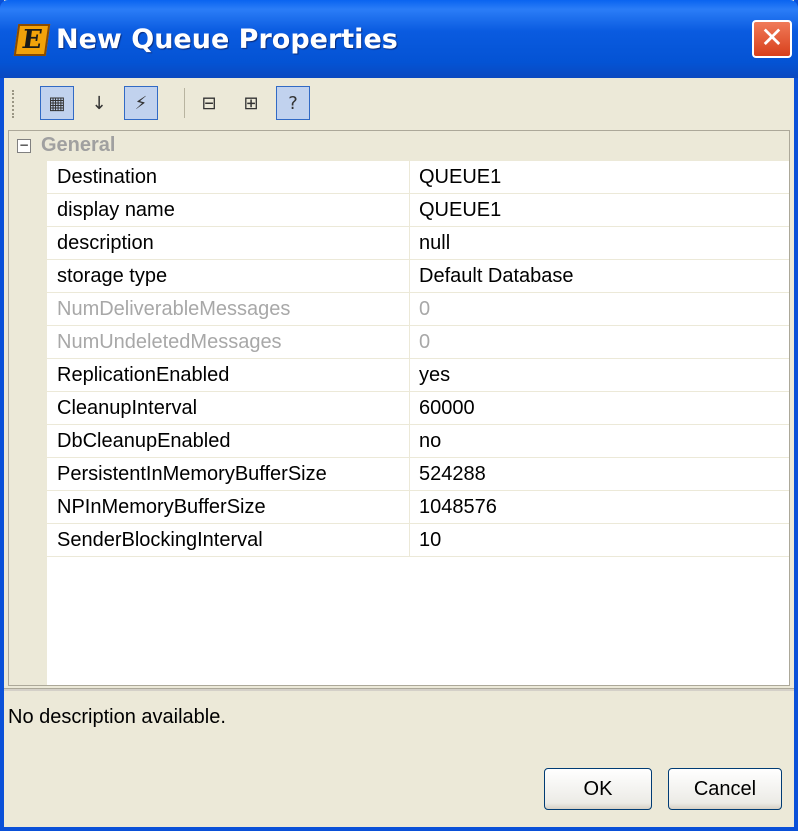 This screenshot has width=798, height=831. Describe the element at coordinates (141, 103) in the screenshot. I see `lightning-icon: ⚡` at that location.